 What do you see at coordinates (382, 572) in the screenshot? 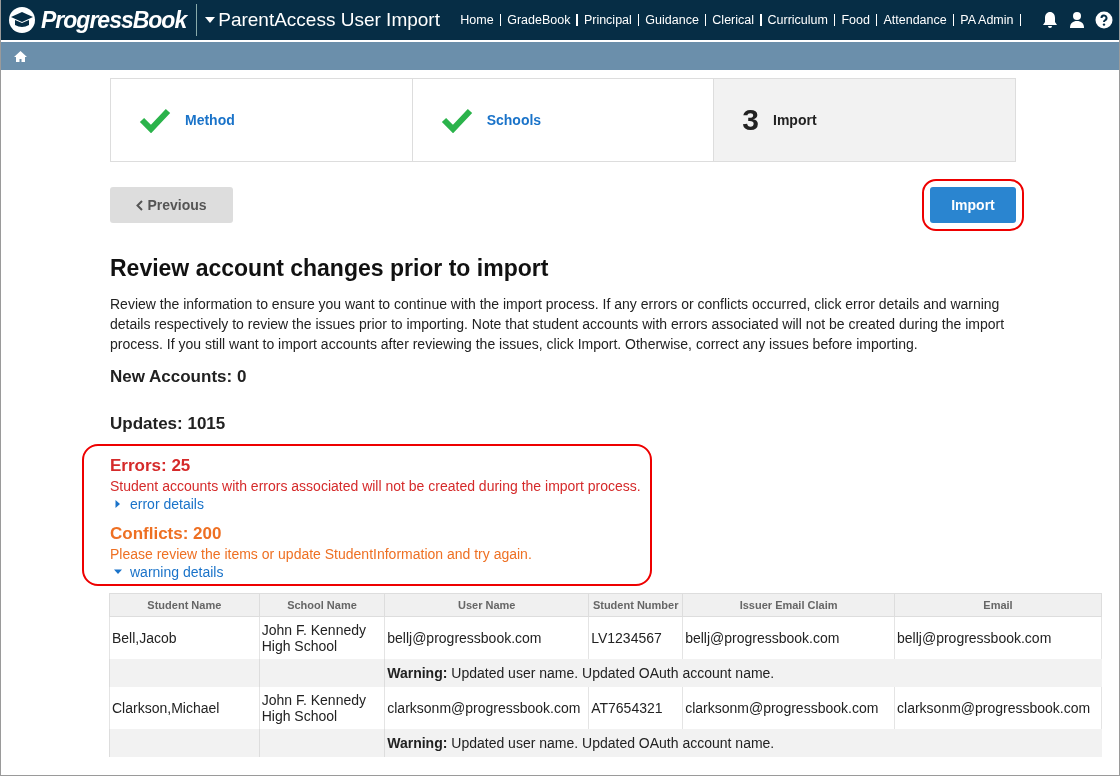
I see `details-link: warning details` at bounding box center [382, 572].